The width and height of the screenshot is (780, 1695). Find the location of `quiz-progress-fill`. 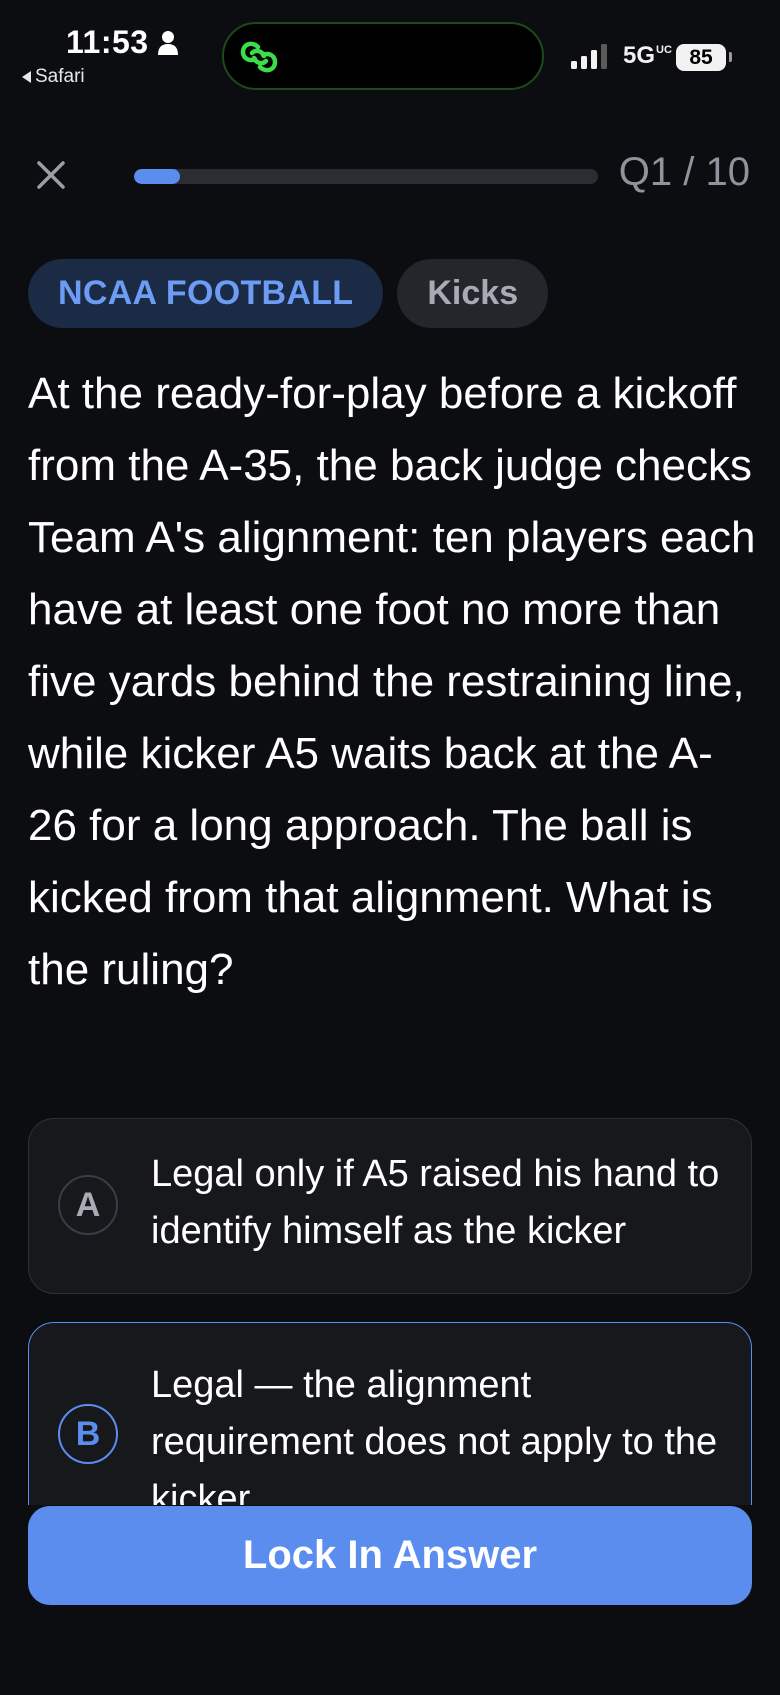

quiz-progress-fill is located at coordinates (157, 176).